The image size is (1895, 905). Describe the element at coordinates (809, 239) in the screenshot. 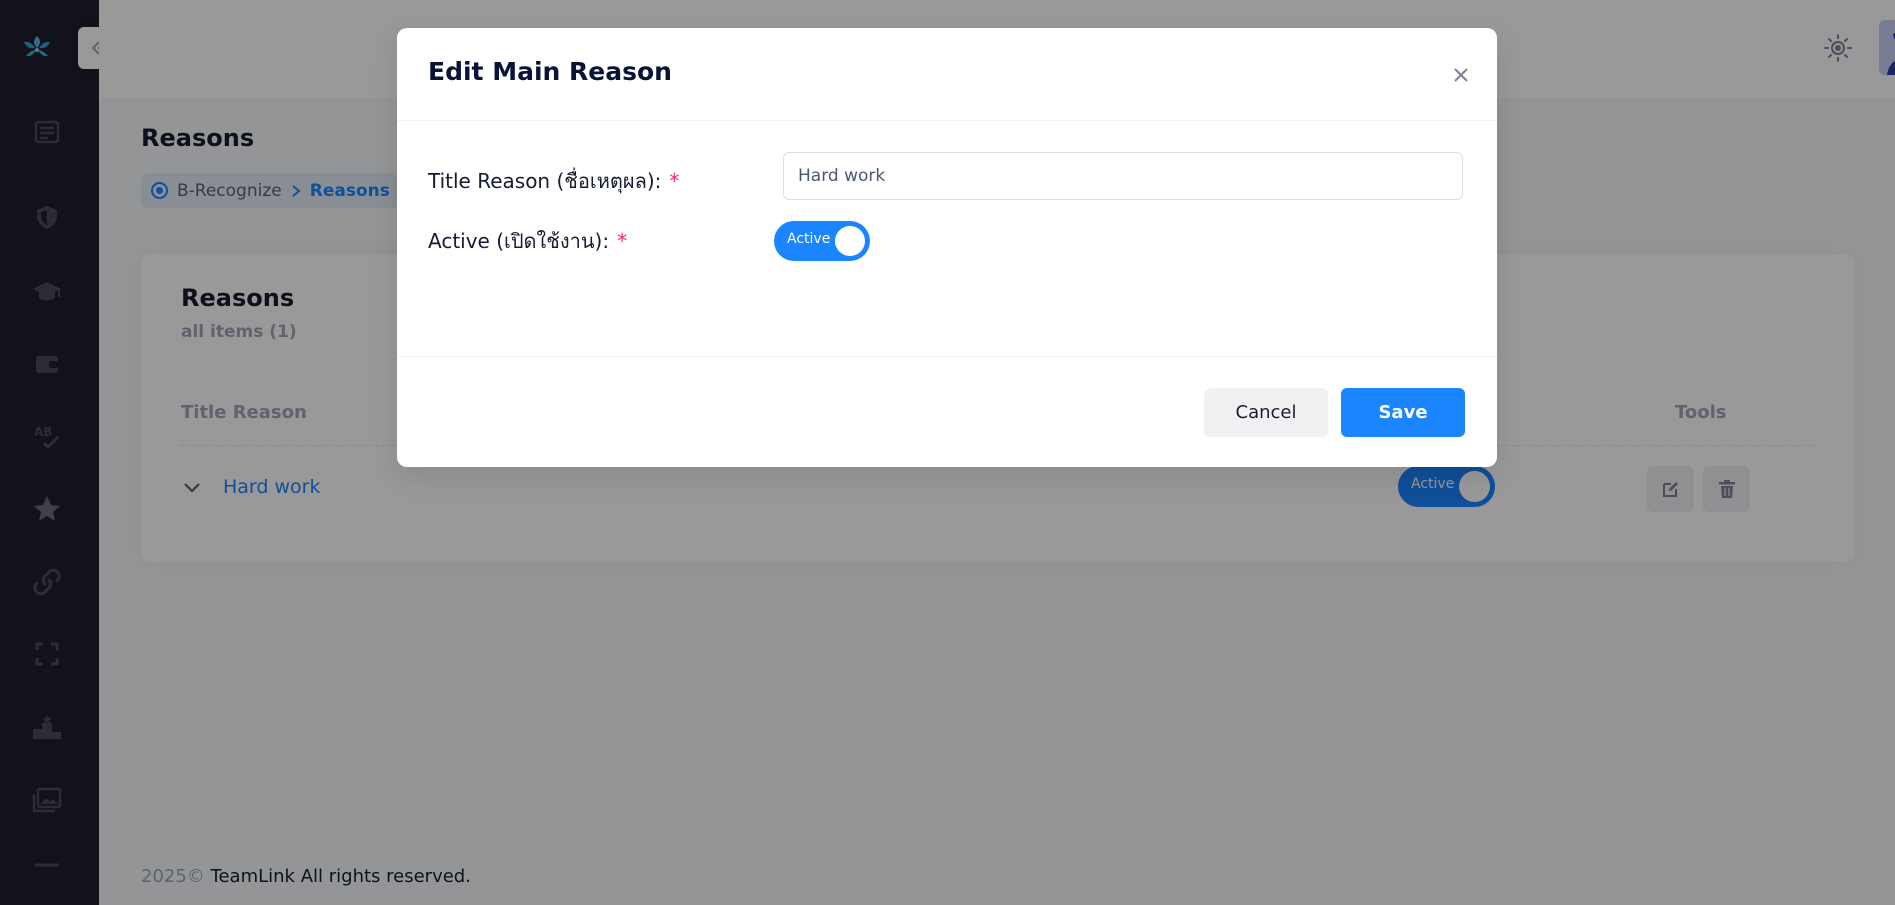

I see `active-toggle-label: Active` at that location.